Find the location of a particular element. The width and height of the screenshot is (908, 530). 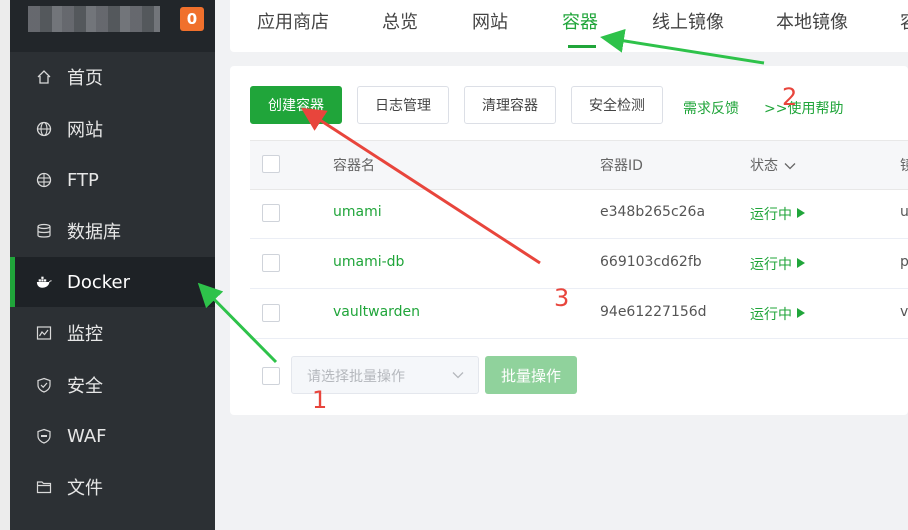

sidebar-header: 0 is located at coordinates (112, 26).